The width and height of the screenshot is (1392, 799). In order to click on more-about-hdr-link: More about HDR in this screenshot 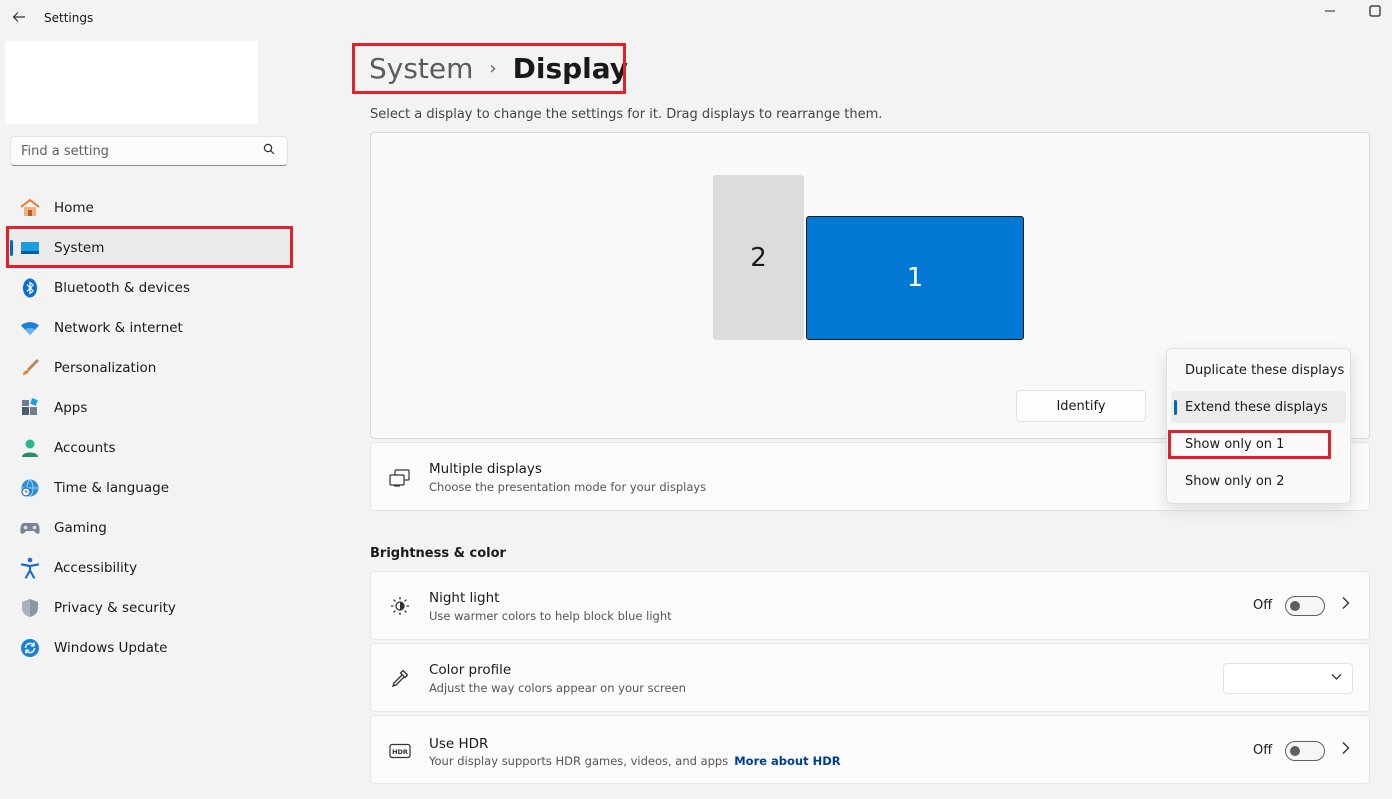, I will do `click(787, 761)`.